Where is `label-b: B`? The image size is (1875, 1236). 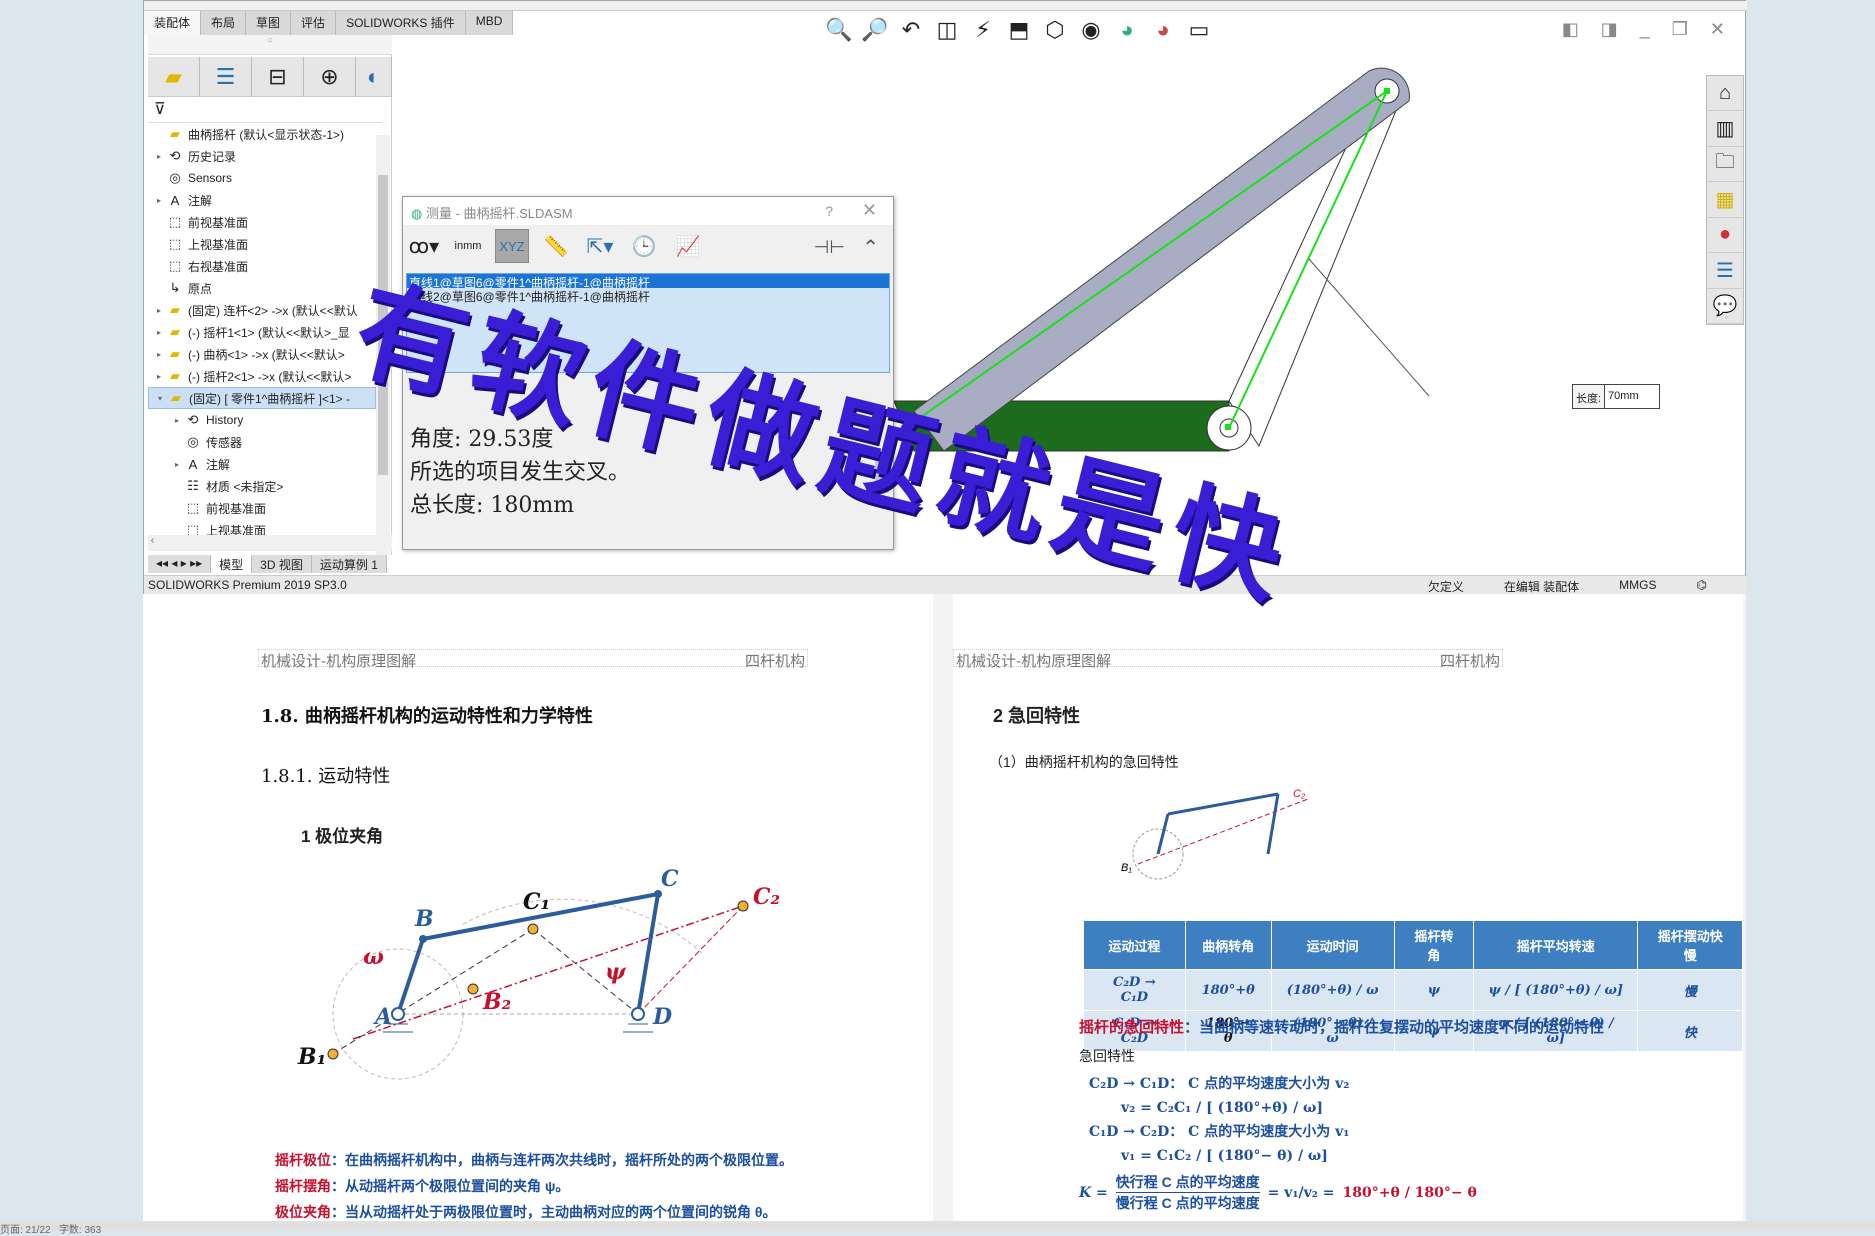 label-b: B is located at coordinates (424, 919).